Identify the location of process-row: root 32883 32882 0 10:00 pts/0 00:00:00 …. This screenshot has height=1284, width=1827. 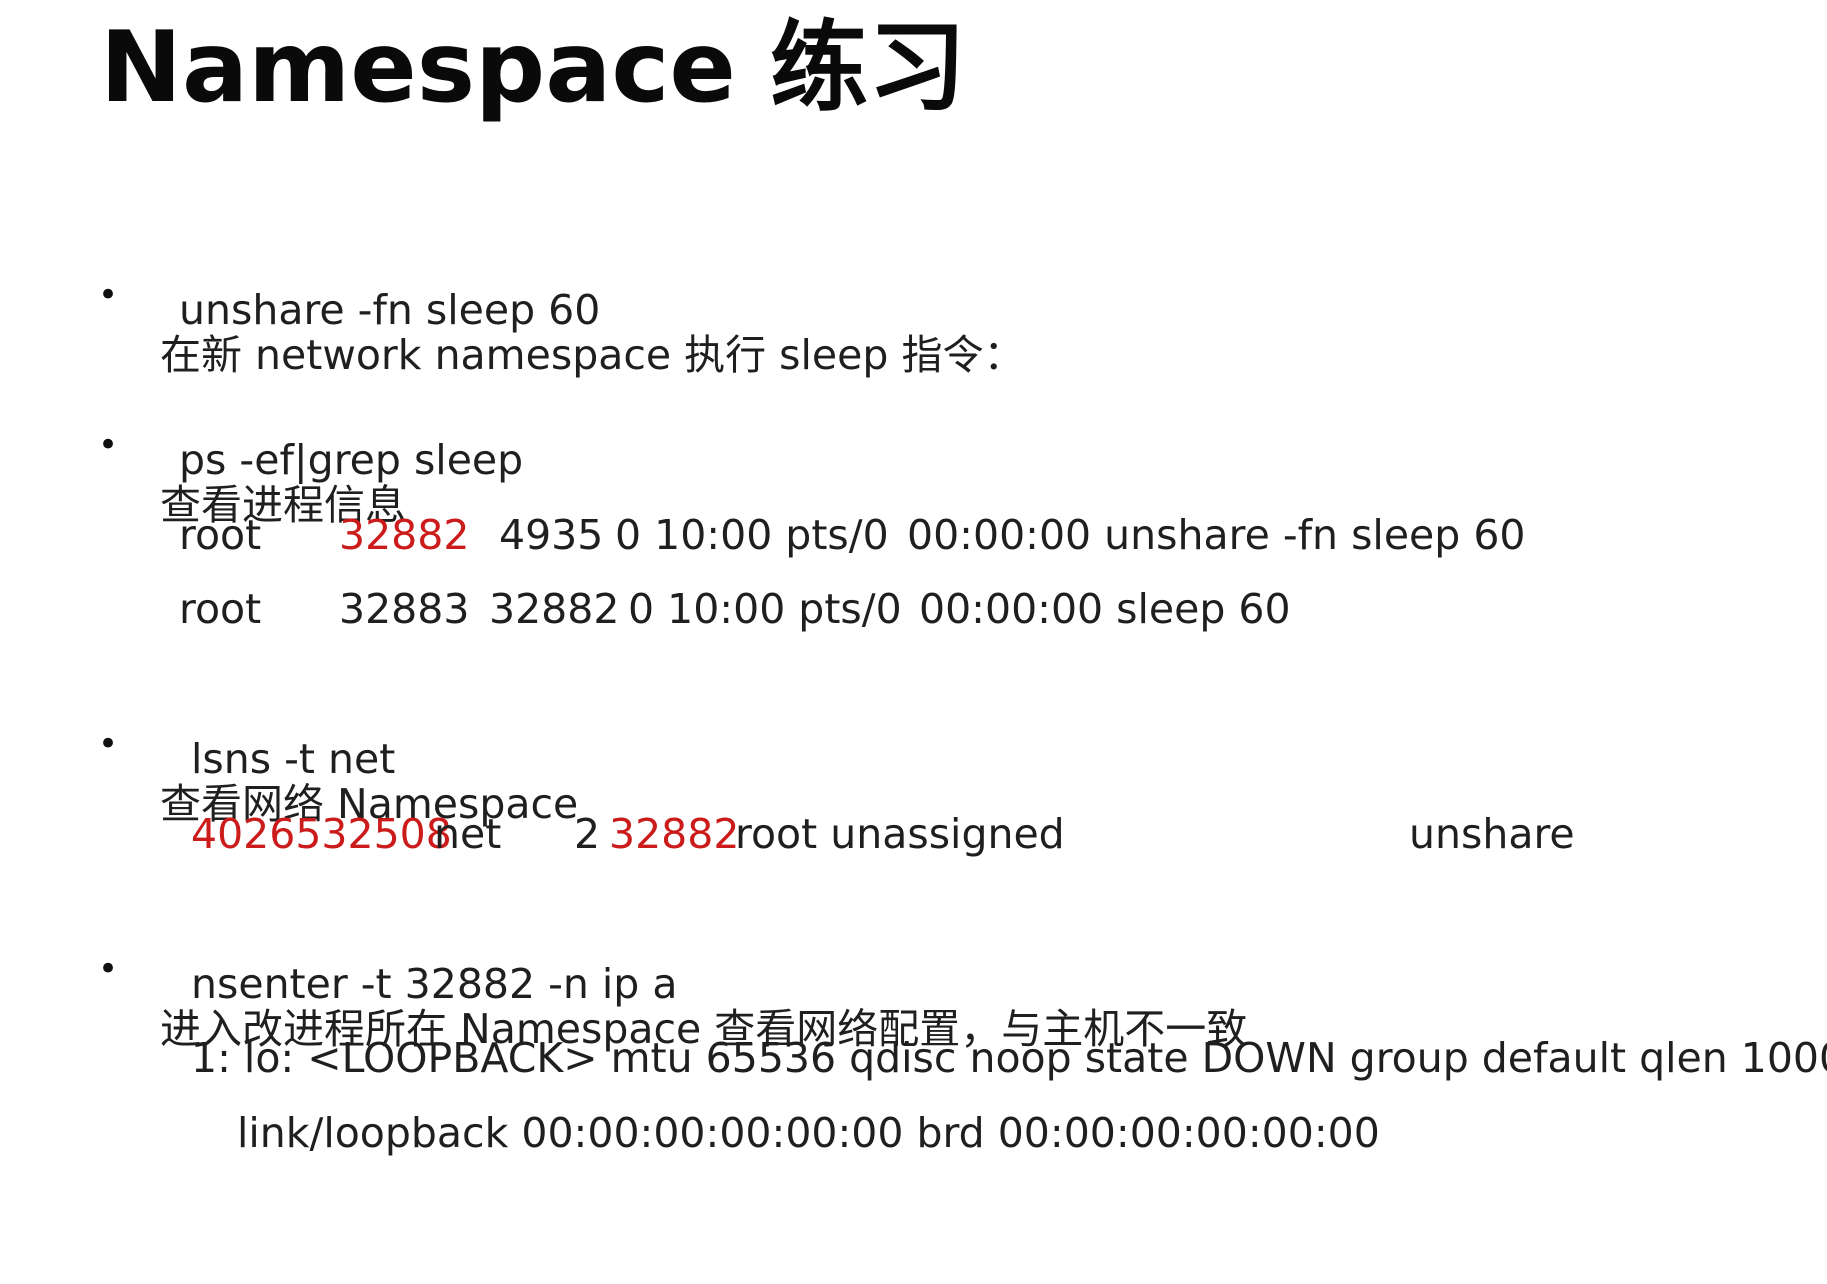
(913, 609).